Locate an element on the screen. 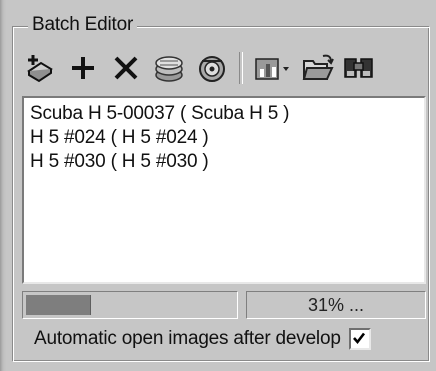 The height and width of the screenshot is (371, 436). find-button is located at coordinates (359, 68).